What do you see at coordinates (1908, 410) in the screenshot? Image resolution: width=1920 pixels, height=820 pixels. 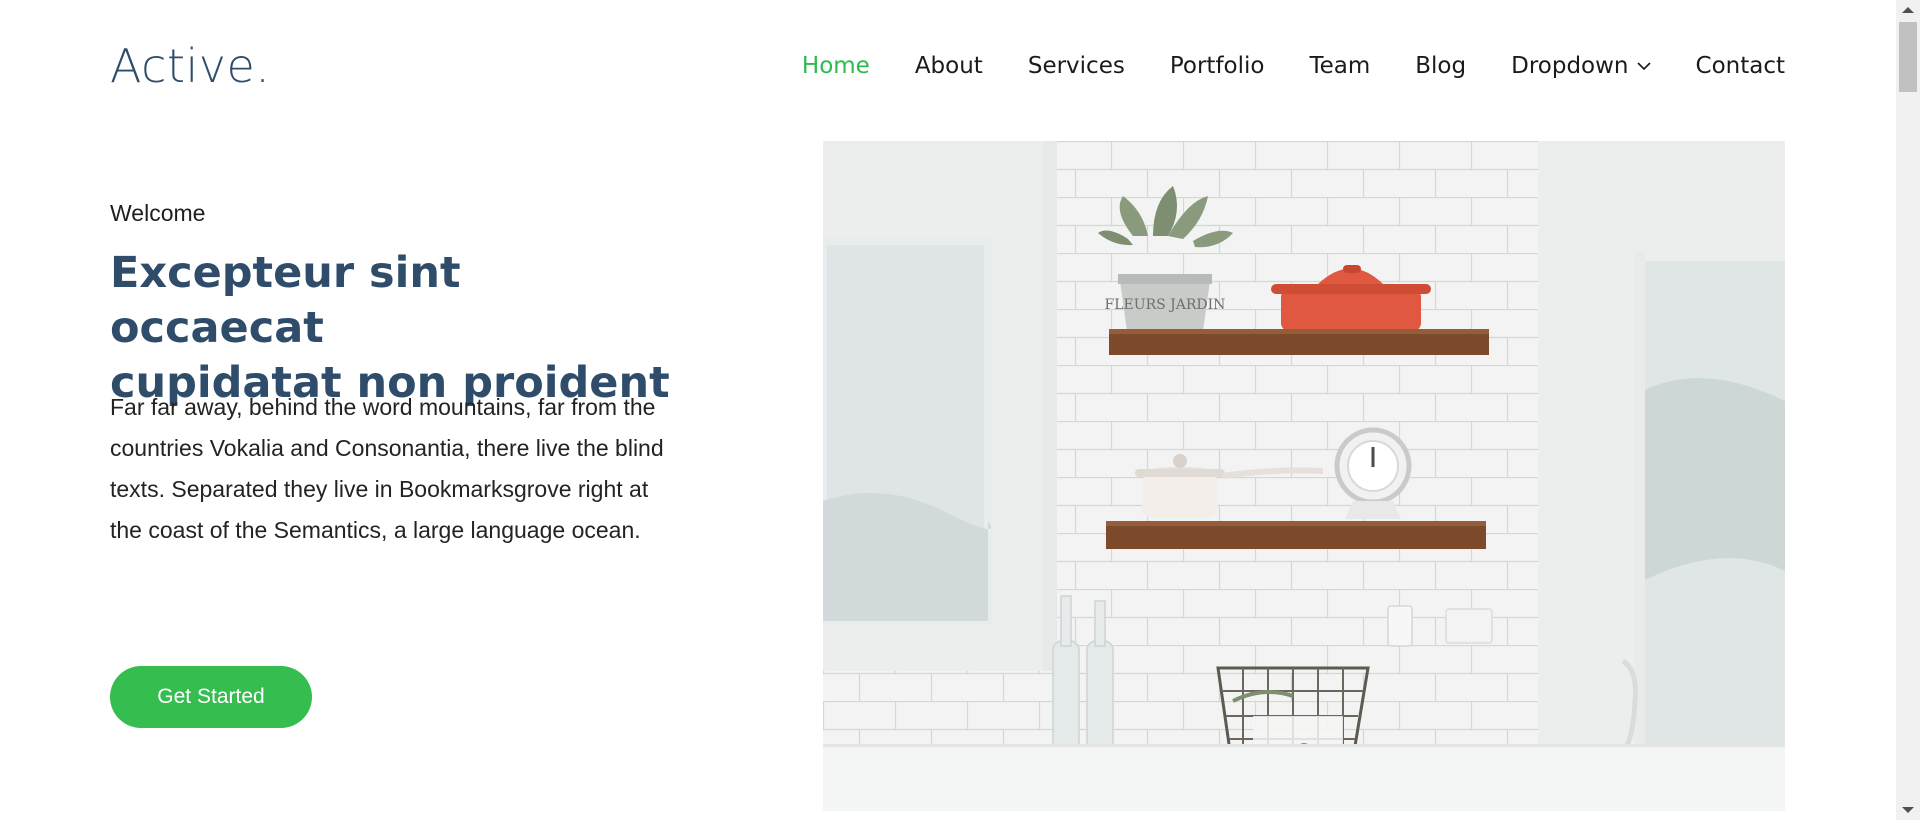 I see `vertical-scrollbar` at bounding box center [1908, 410].